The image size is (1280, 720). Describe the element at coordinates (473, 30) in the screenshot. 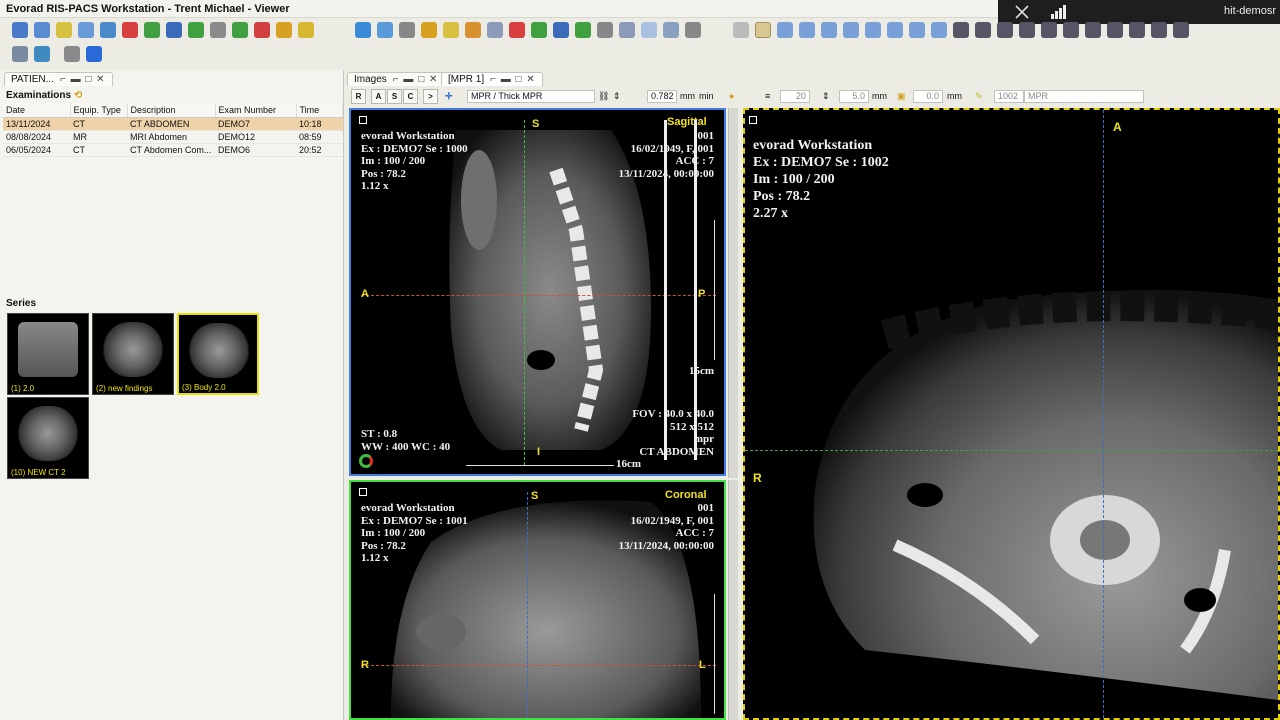

I see `folder-icon` at that location.